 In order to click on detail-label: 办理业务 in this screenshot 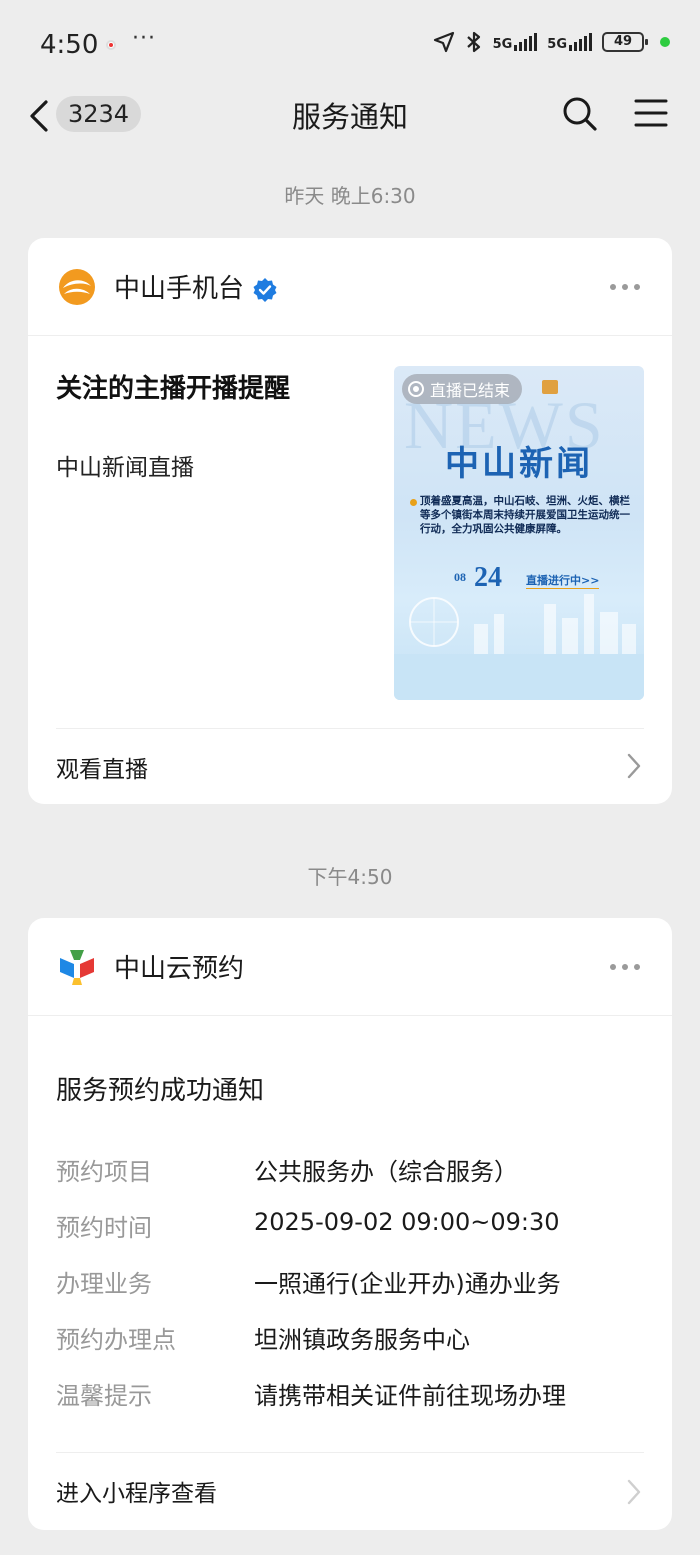, I will do `click(104, 1284)`.